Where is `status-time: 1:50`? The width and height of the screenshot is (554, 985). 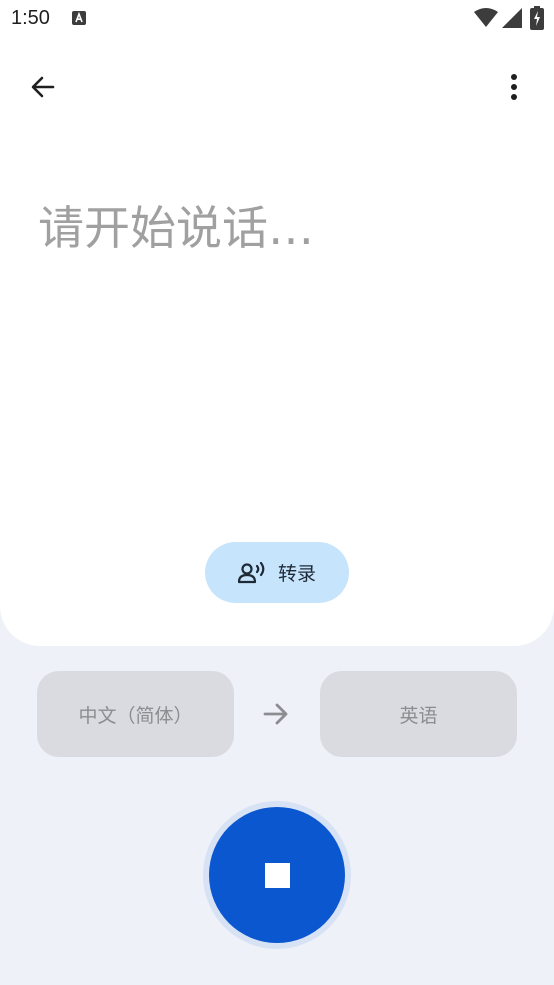
status-time: 1:50 is located at coordinates (30, 18).